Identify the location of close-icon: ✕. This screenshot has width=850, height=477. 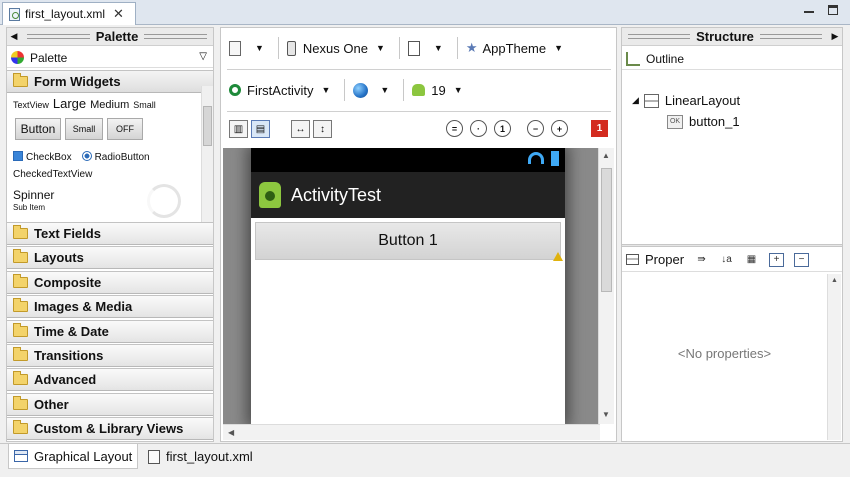
(118, 14).